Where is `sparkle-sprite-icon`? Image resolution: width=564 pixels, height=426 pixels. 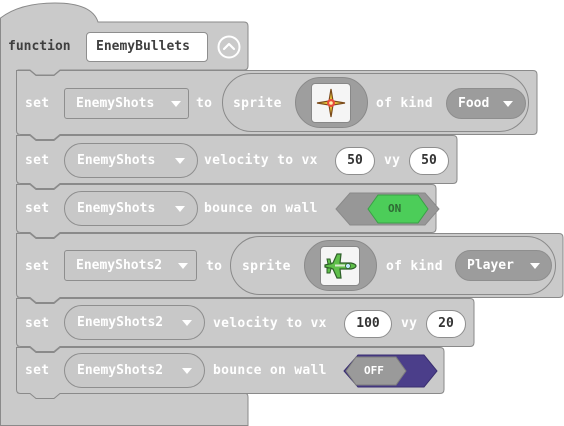
sparkle-sprite-icon is located at coordinates (331, 103).